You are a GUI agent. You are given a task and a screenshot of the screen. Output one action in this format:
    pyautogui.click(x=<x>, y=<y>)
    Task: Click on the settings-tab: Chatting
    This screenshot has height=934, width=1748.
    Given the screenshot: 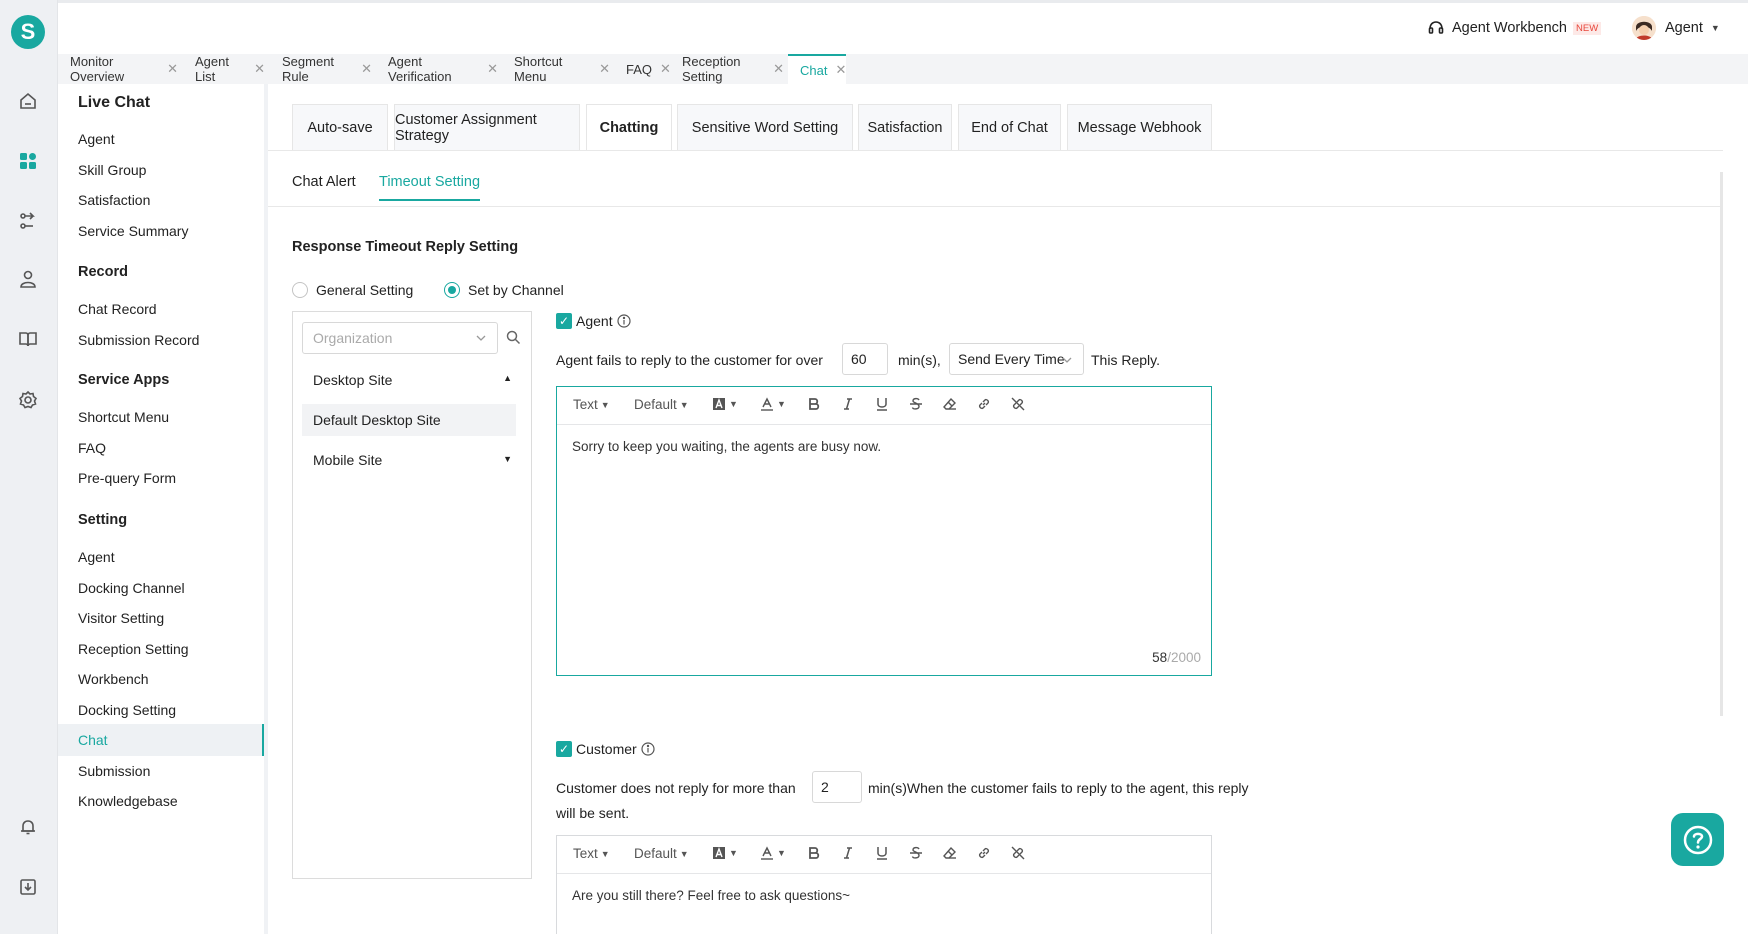 What is the action you would take?
    pyautogui.click(x=629, y=127)
    